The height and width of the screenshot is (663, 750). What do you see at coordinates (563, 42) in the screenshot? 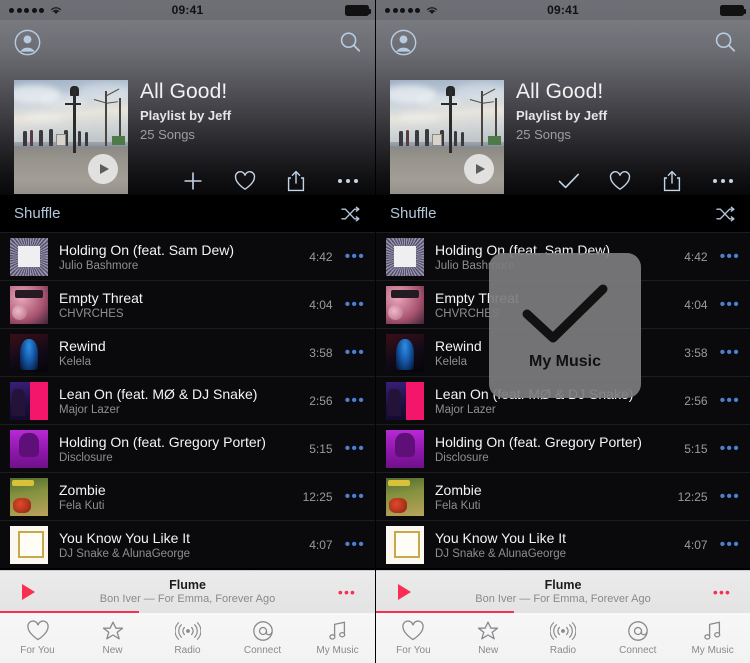
I see `header-top-bar` at bounding box center [563, 42].